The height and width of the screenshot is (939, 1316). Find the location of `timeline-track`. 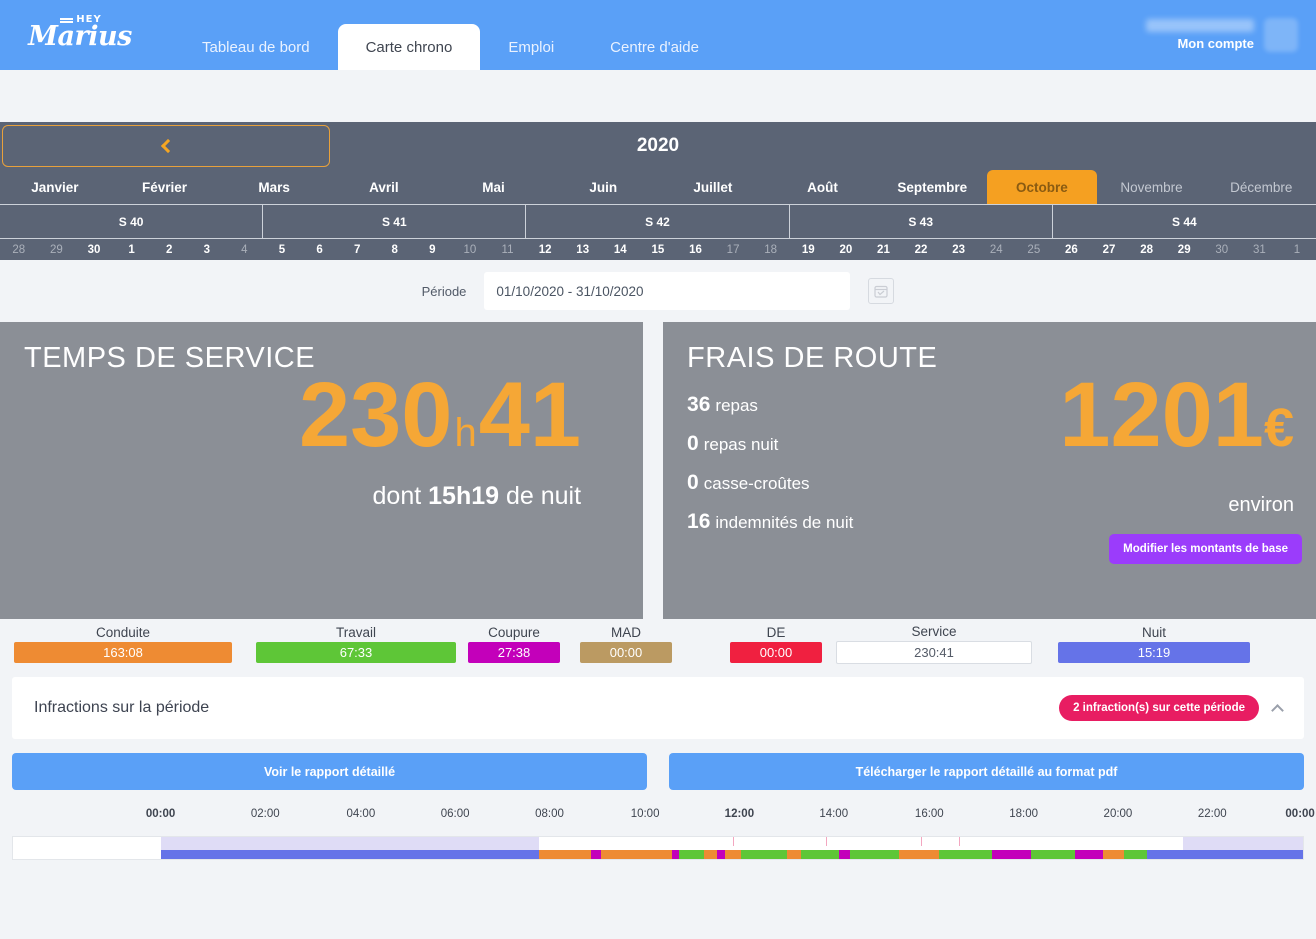

timeline-track is located at coordinates (658, 848).